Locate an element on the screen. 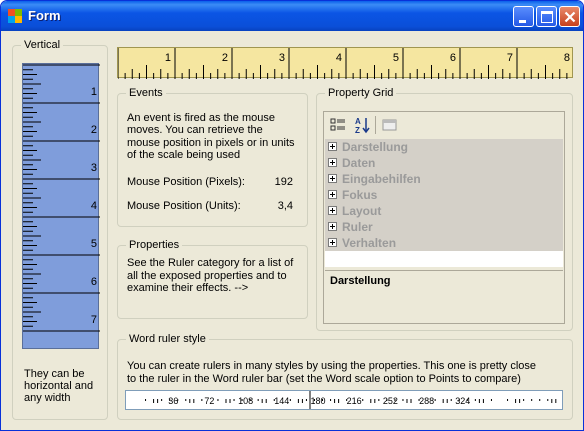 Image resolution: width=584 pixels, height=431 pixels. svg-text: Z is located at coordinates (357, 130).